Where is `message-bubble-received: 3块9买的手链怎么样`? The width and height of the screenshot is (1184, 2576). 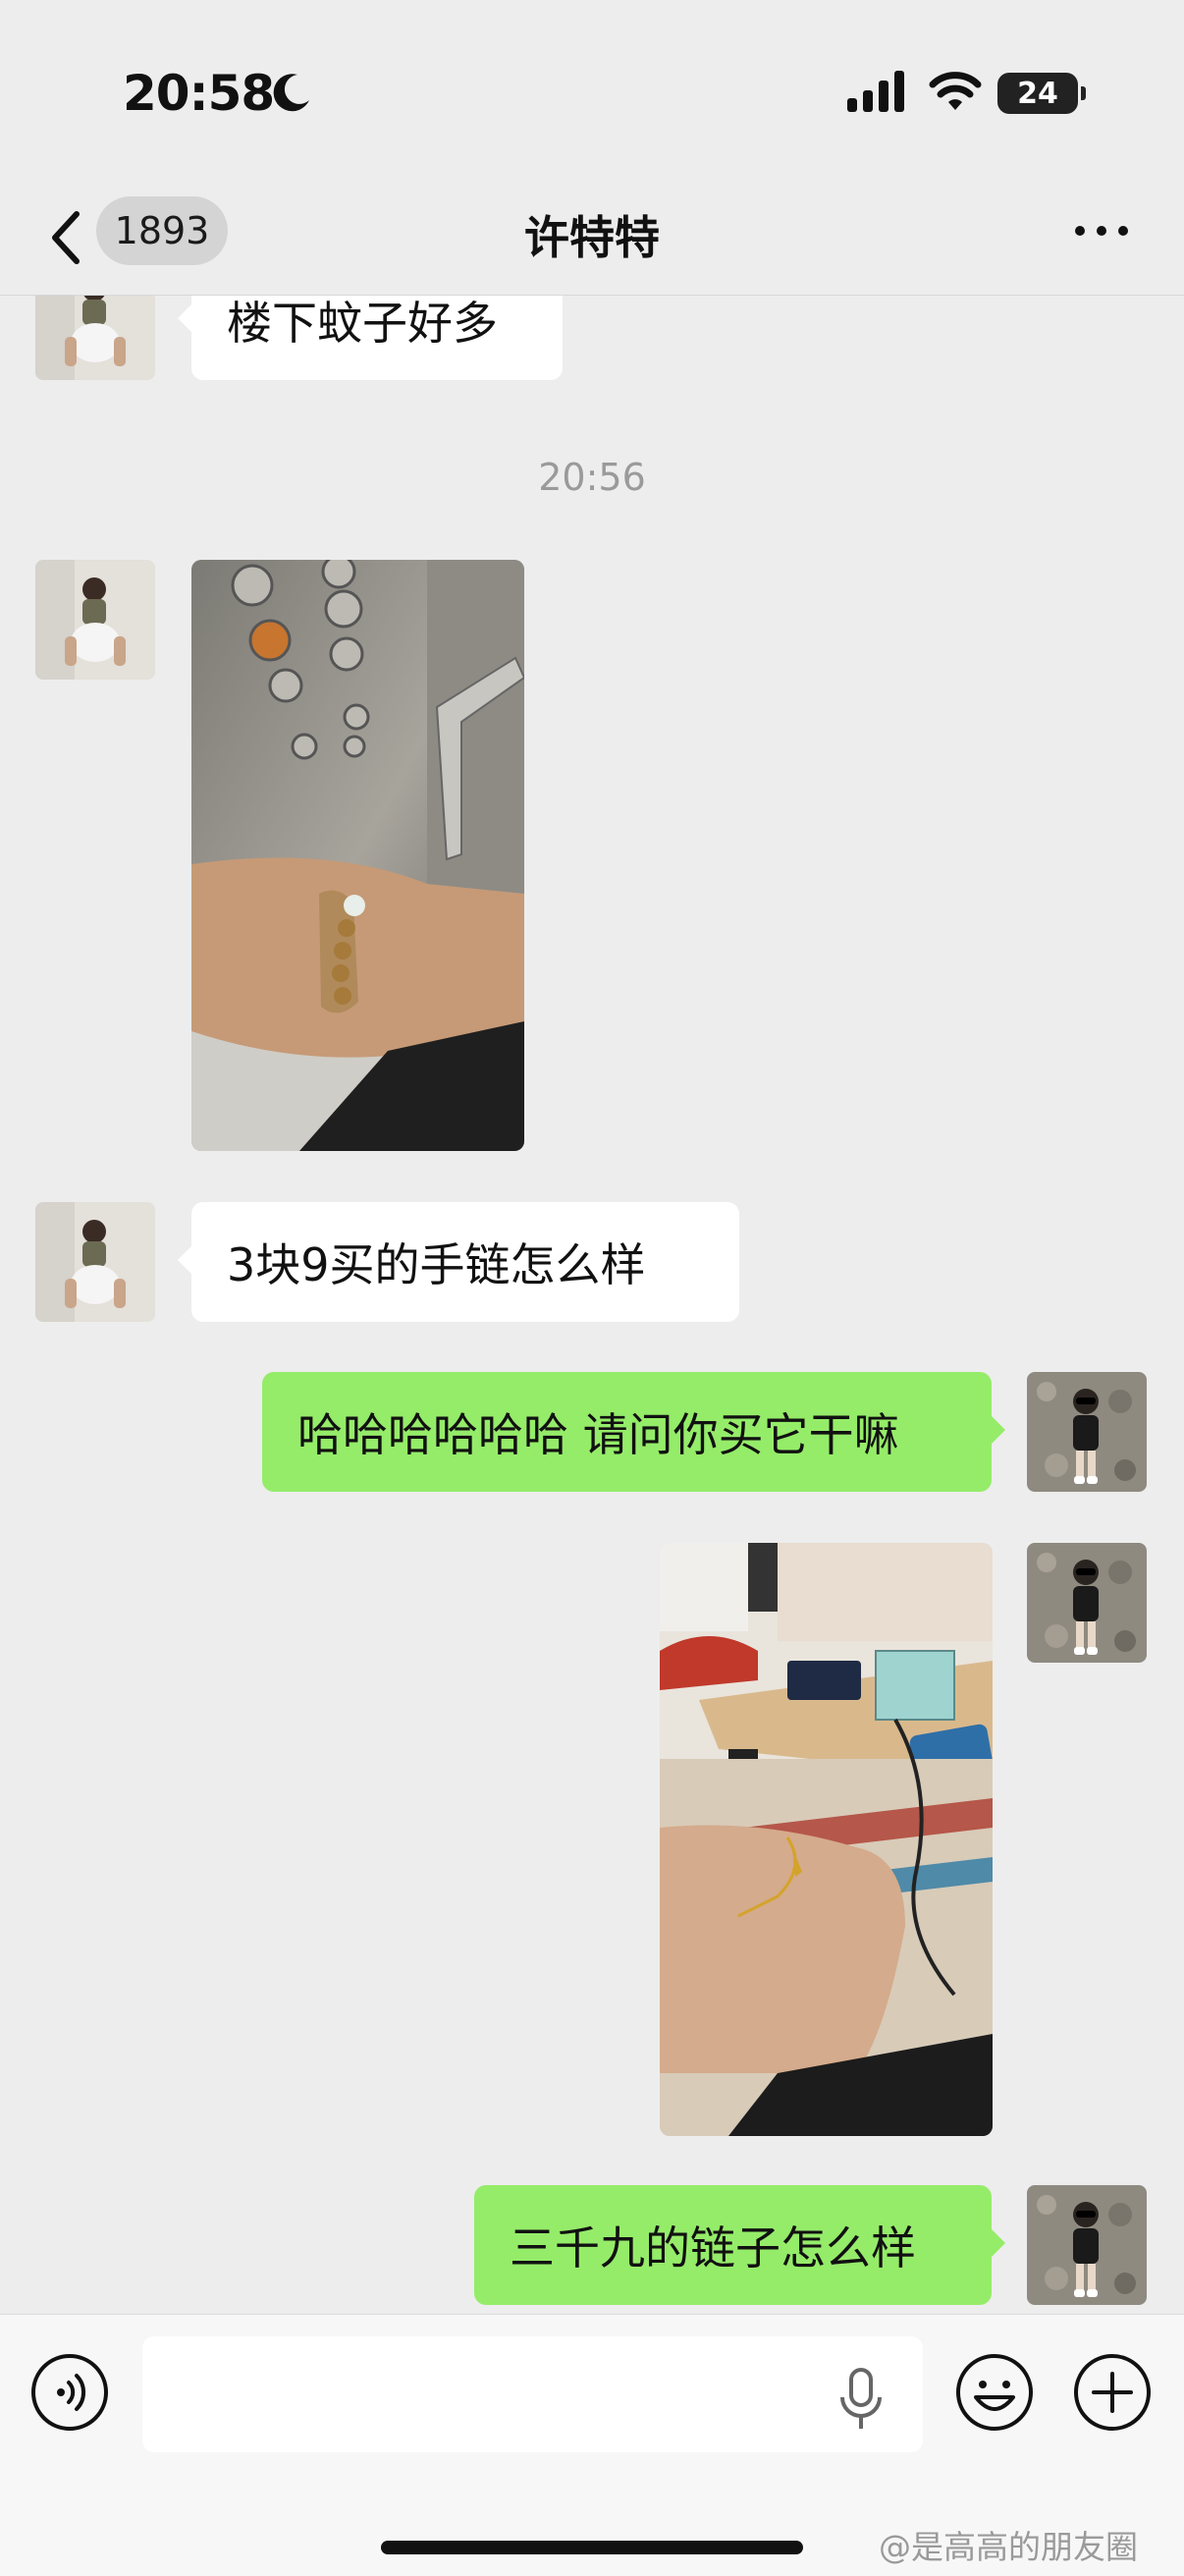
message-bubble-received: 3块9买的手链怎么样 is located at coordinates (458, 1262).